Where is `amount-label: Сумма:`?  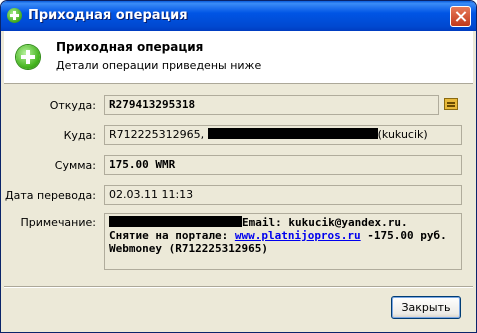 amount-label: Сумма: is located at coordinates (75, 165).